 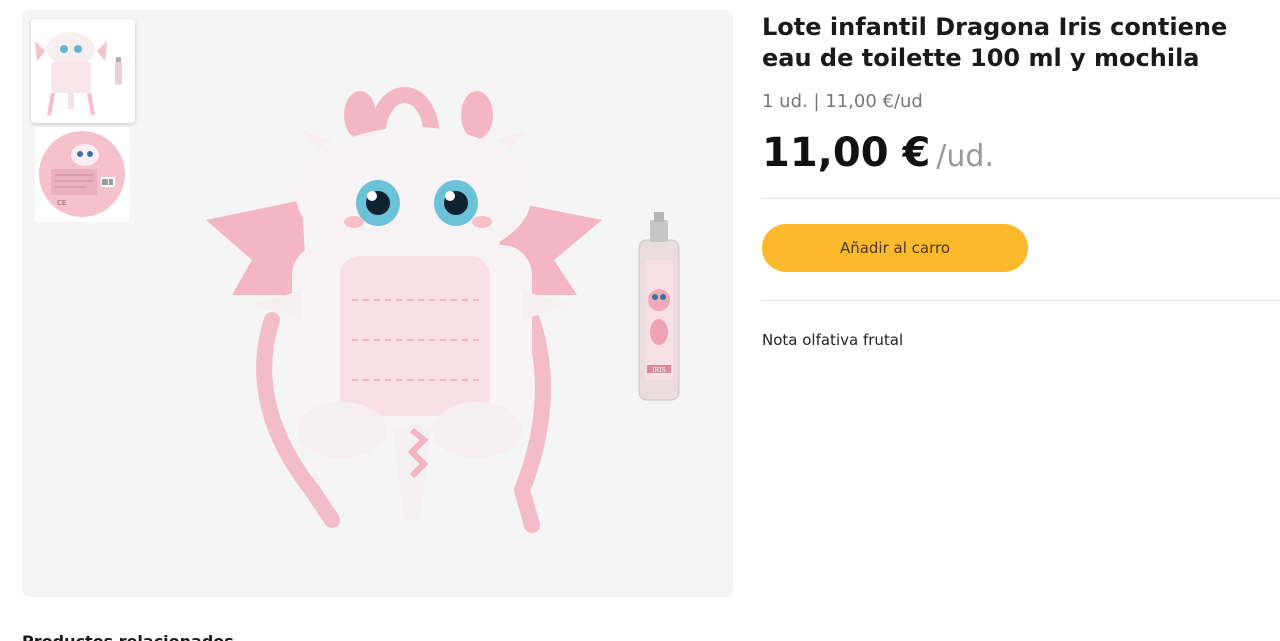 I want to click on thumbnail-packaging-image: CE, so click(x=82, y=174).